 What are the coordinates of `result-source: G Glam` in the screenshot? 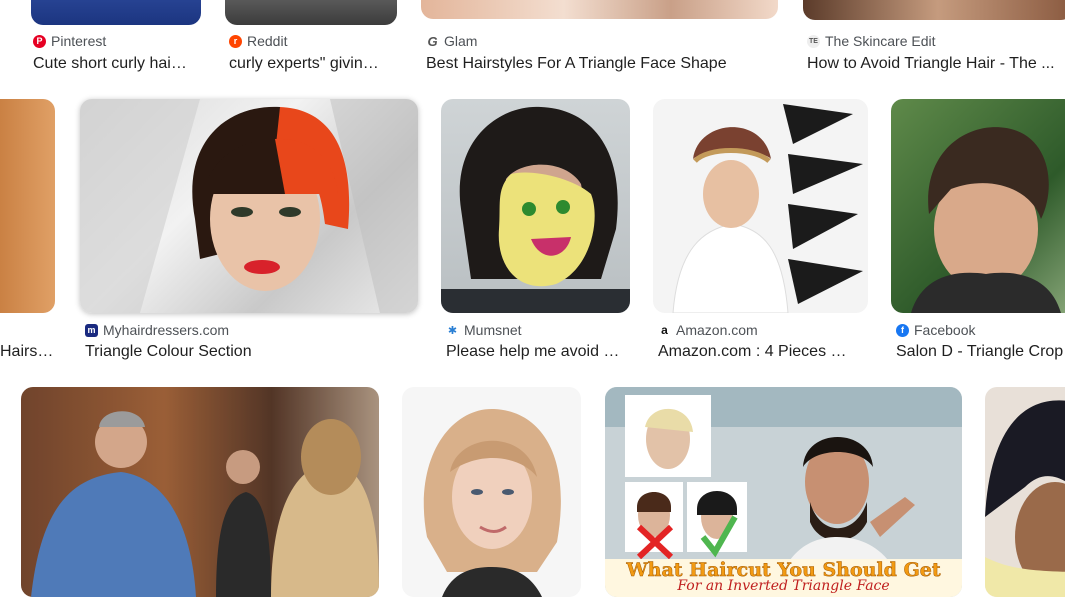 It's located at (451, 41).